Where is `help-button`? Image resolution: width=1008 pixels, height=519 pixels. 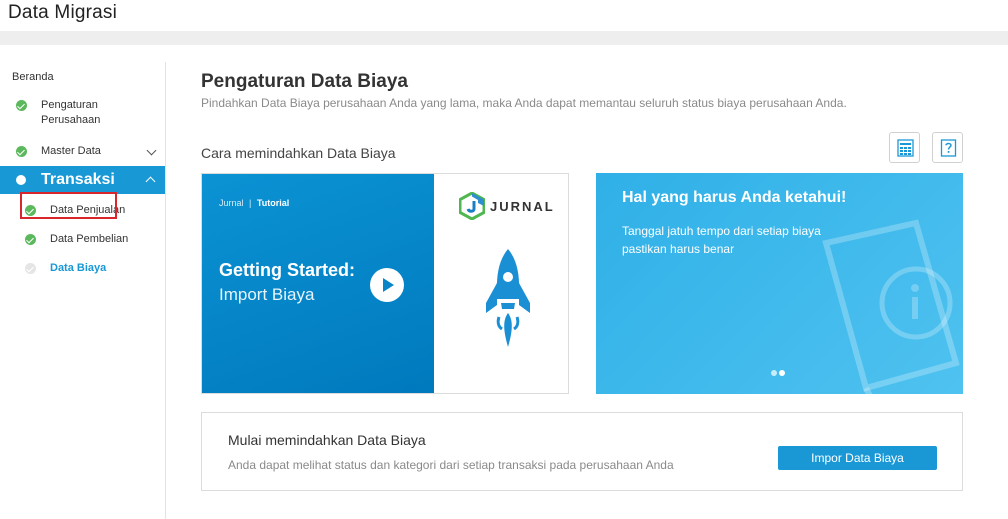 help-button is located at coordinates (947, 147).